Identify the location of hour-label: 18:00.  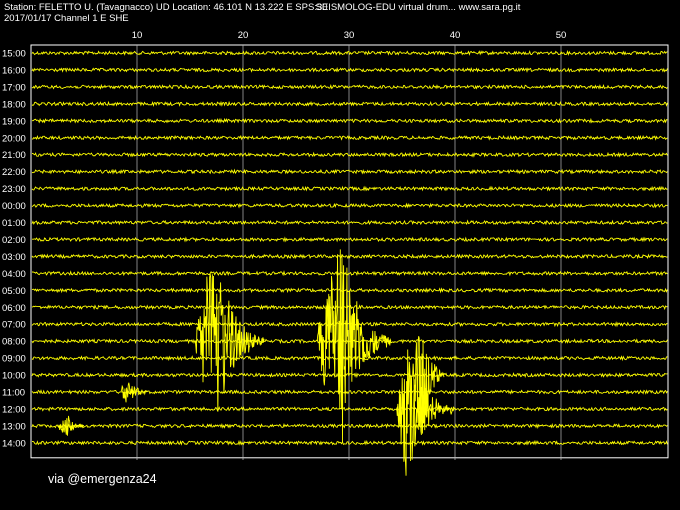
(14, 104).